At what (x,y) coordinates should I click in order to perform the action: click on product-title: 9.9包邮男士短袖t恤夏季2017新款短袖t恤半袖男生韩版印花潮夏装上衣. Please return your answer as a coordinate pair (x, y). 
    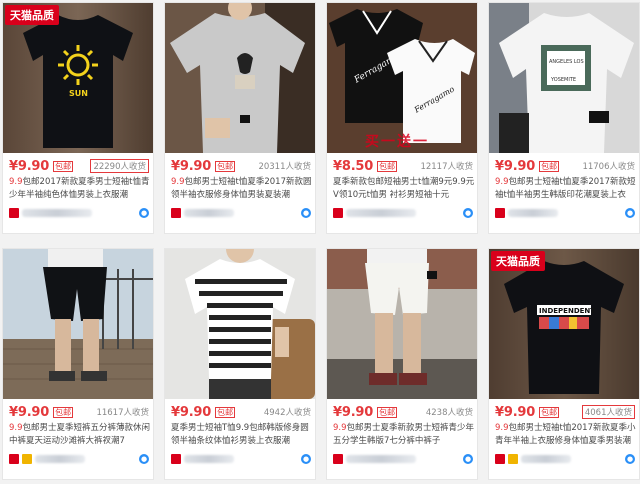
    Looking at the image, I should click on (566, 189).